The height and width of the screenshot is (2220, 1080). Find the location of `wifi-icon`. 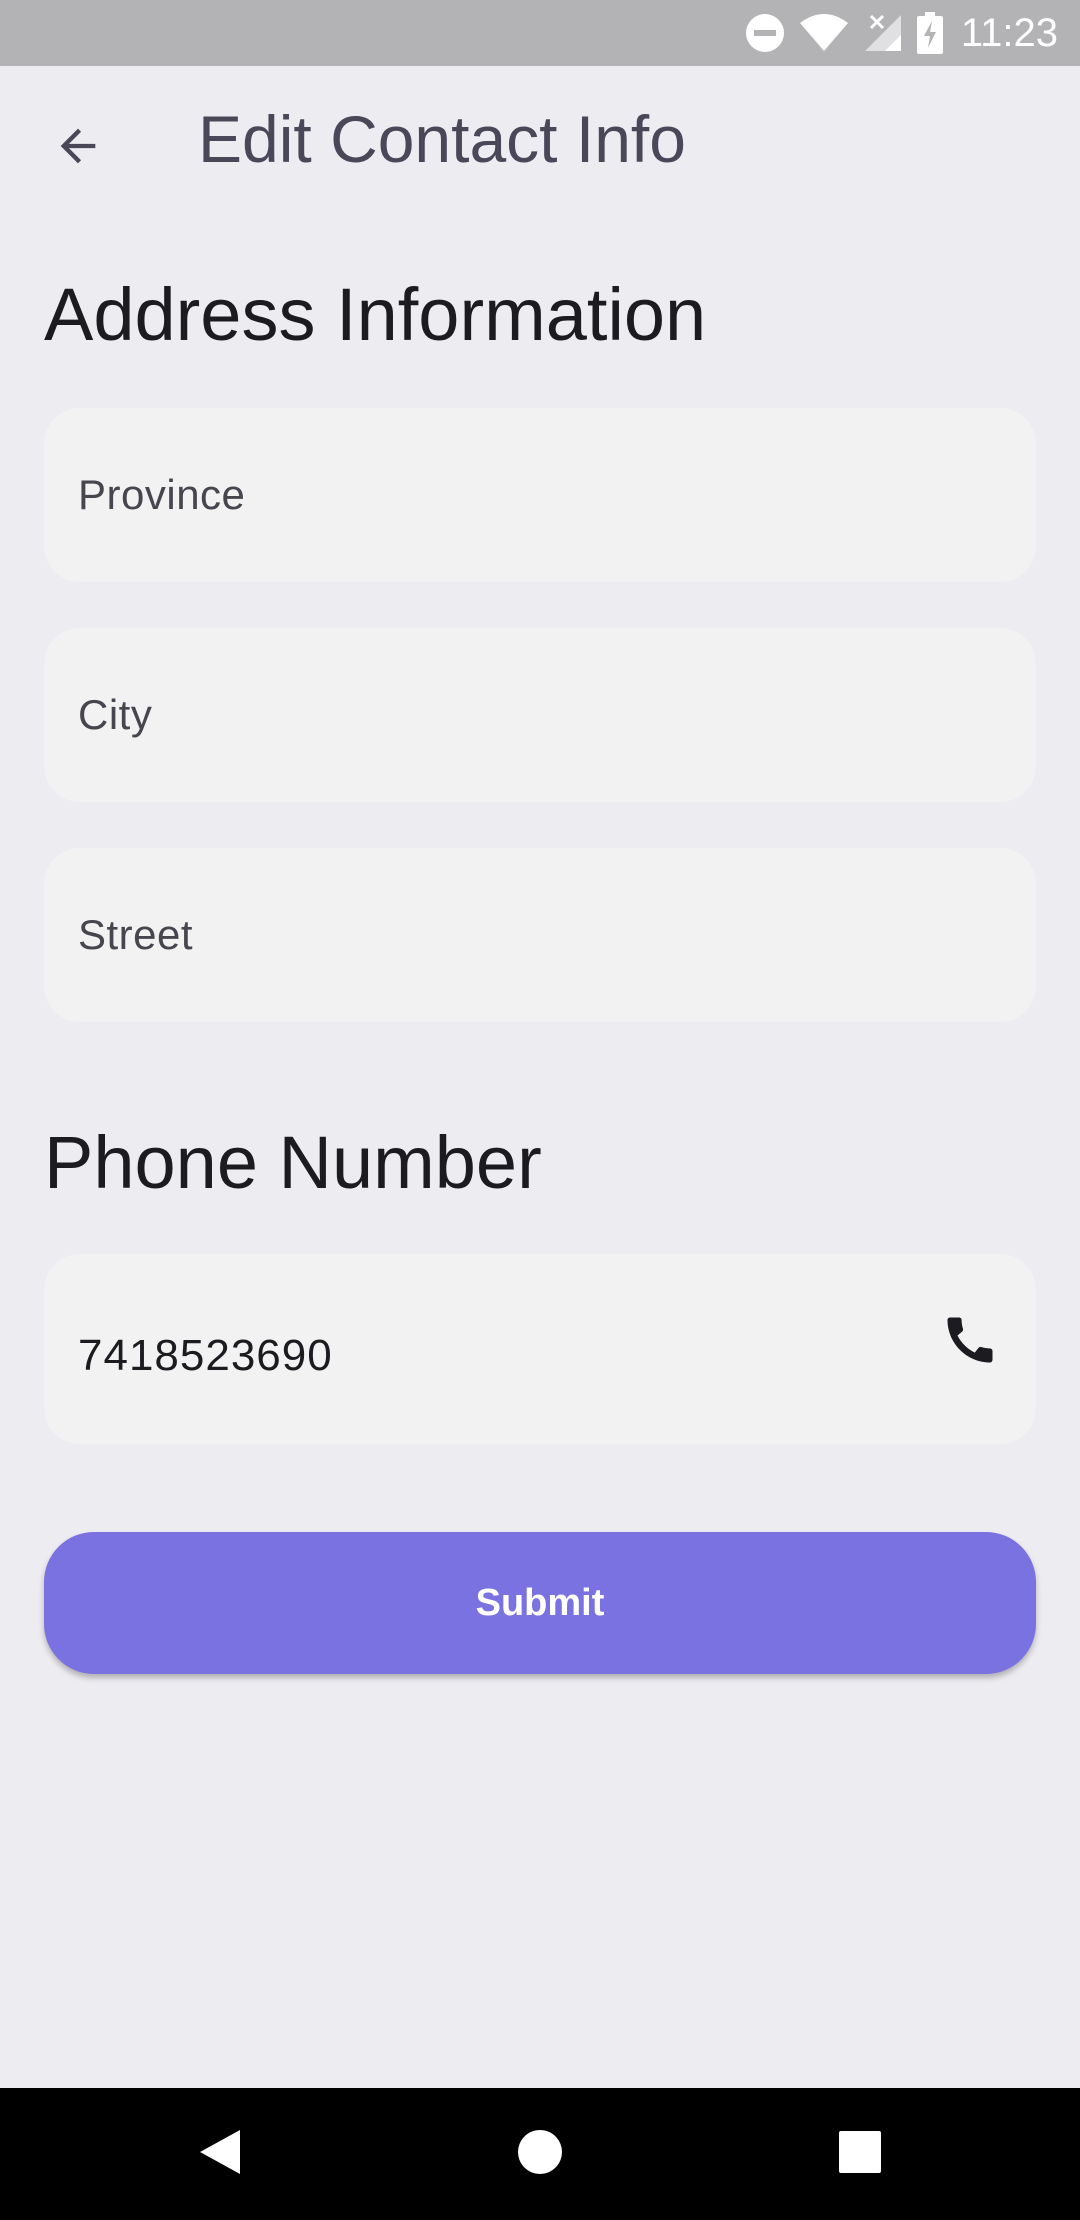

wifi-icon is located at coordinates (824, 33).